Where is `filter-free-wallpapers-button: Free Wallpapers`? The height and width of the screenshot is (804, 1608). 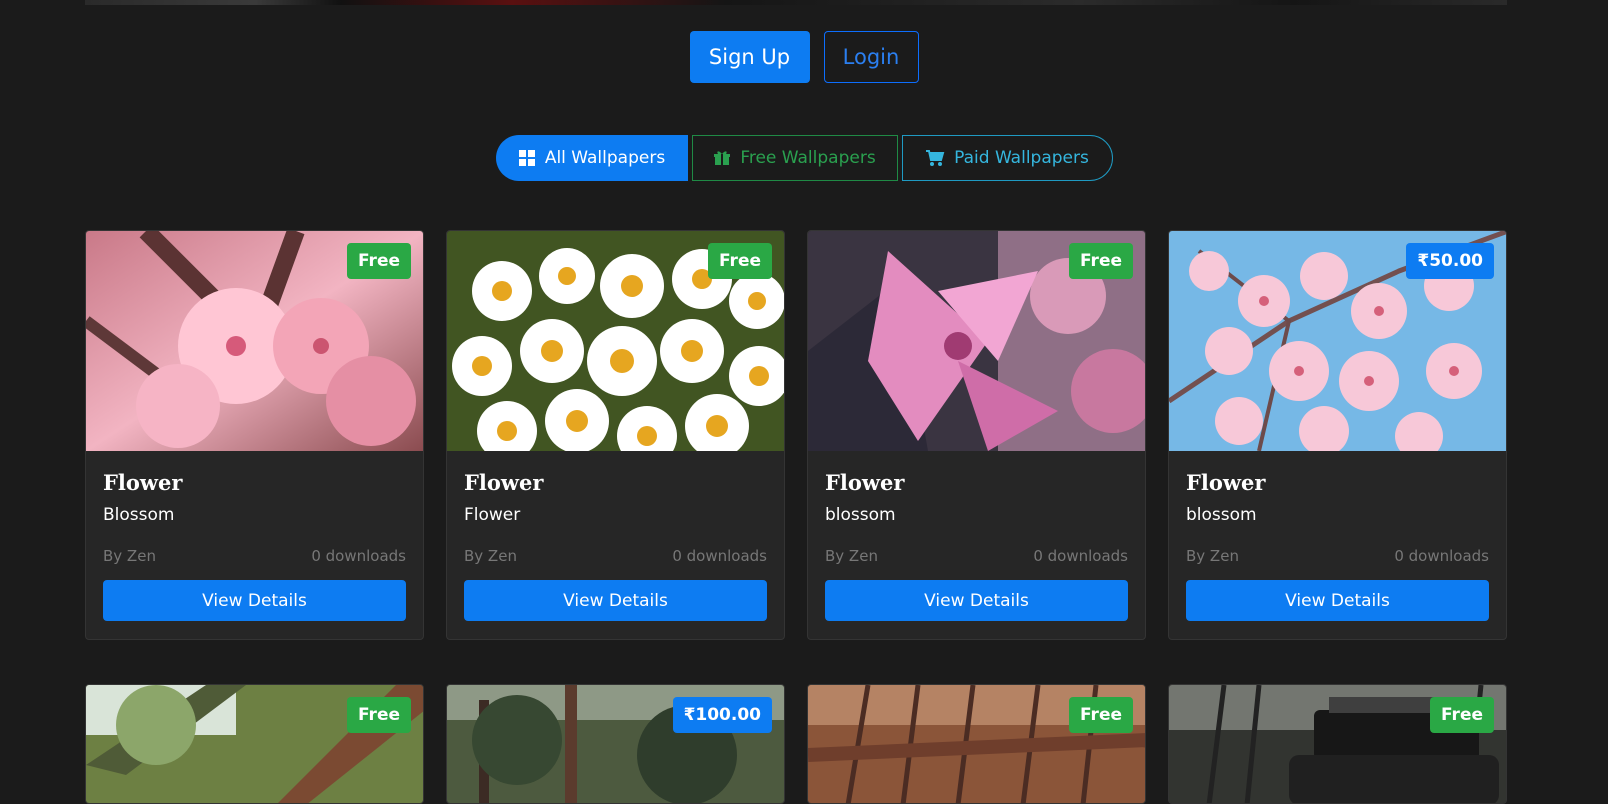
filter-free-wallpapers-button: Free Wallpapers is located at coordinates (794, 158).